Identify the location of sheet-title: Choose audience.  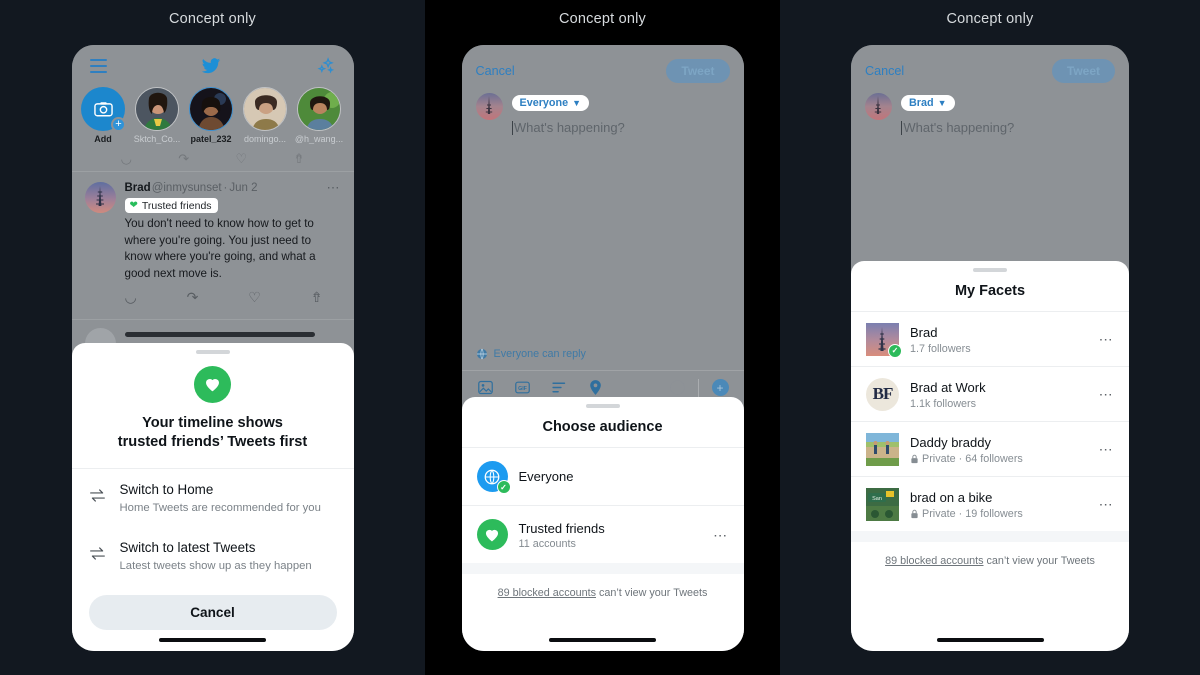
(602, 427).